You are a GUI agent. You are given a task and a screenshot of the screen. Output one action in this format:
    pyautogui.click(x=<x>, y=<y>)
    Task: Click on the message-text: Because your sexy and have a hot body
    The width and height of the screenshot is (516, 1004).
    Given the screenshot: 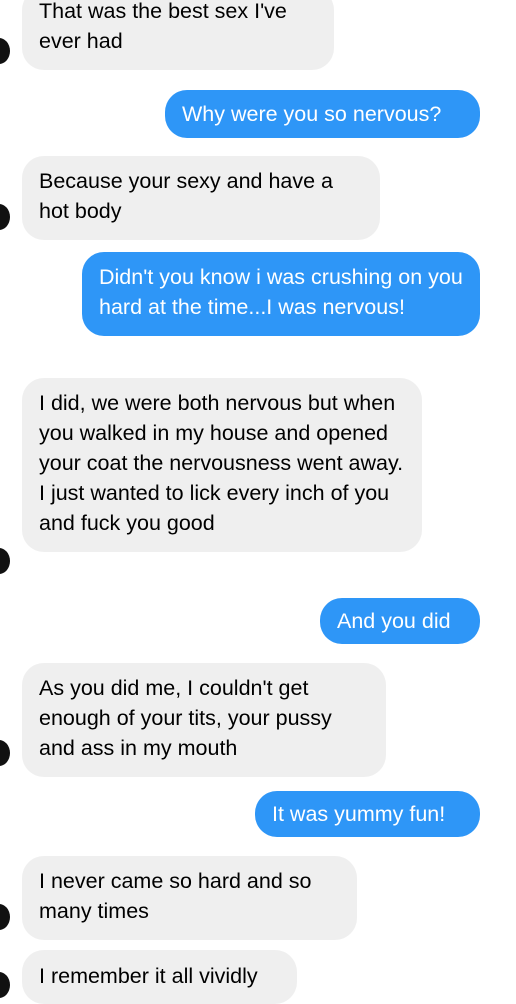 What is the action you would take?
    pyautogui.click(x=186, y=196)
    